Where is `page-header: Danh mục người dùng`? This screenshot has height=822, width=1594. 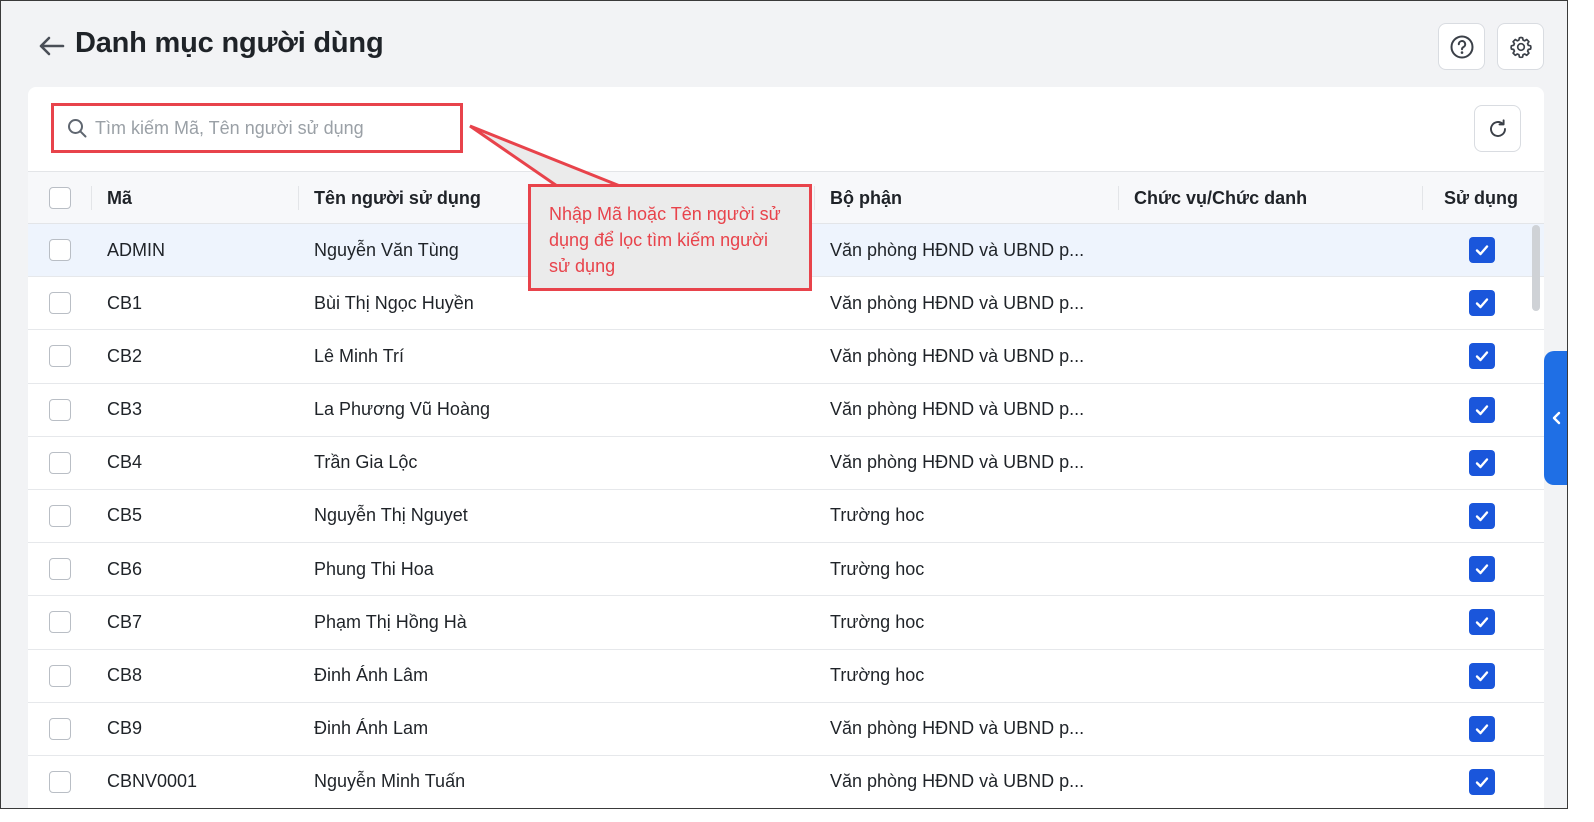
page-header: Danh mục người dùng is located at coordinates (784, 44).